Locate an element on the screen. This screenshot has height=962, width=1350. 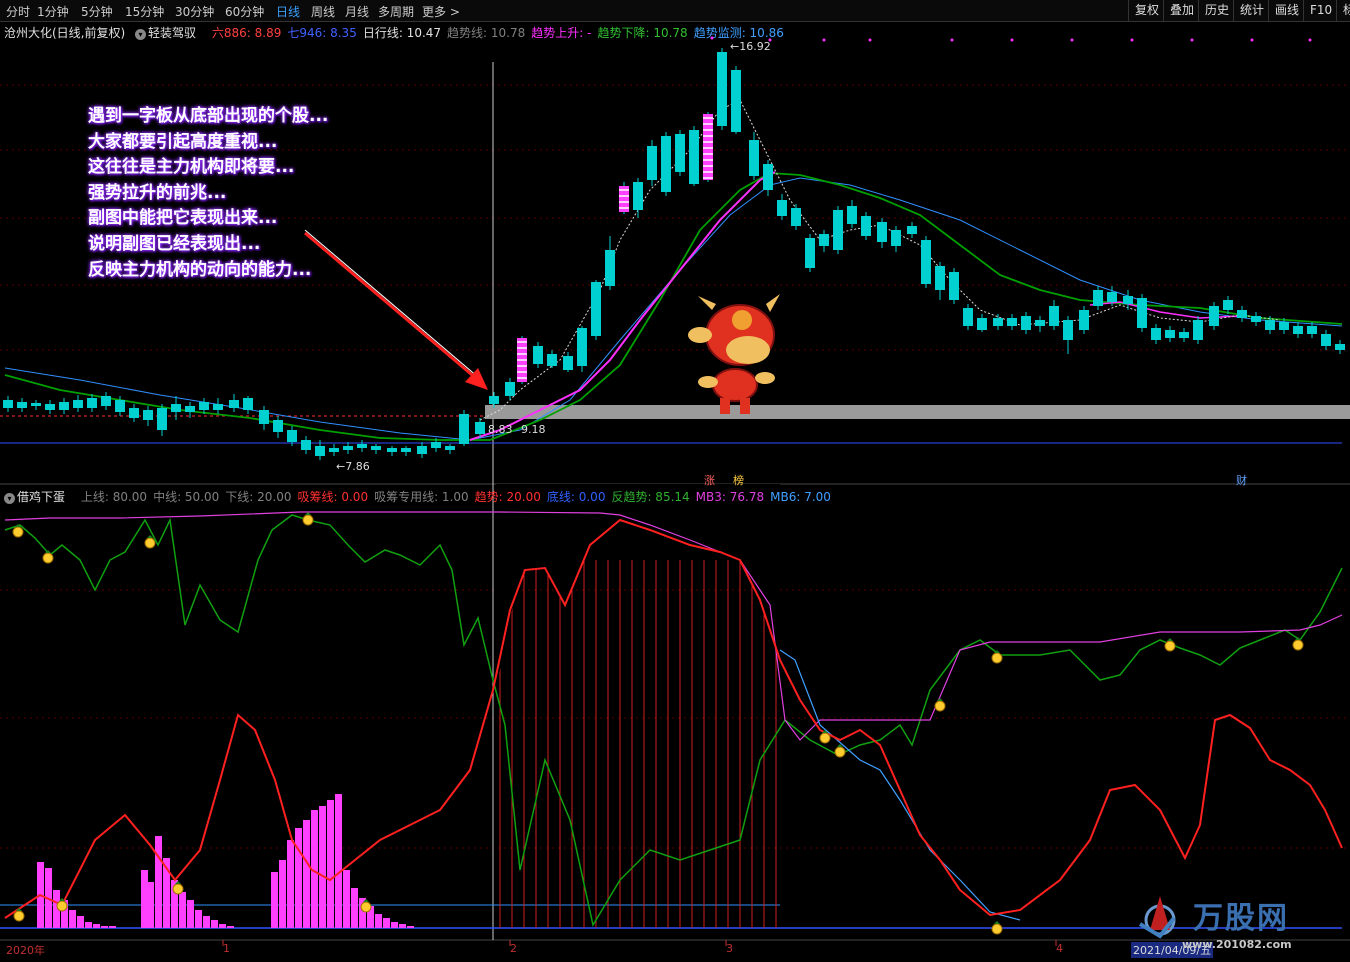
mascot-hand is located at coordinates (765, 378).